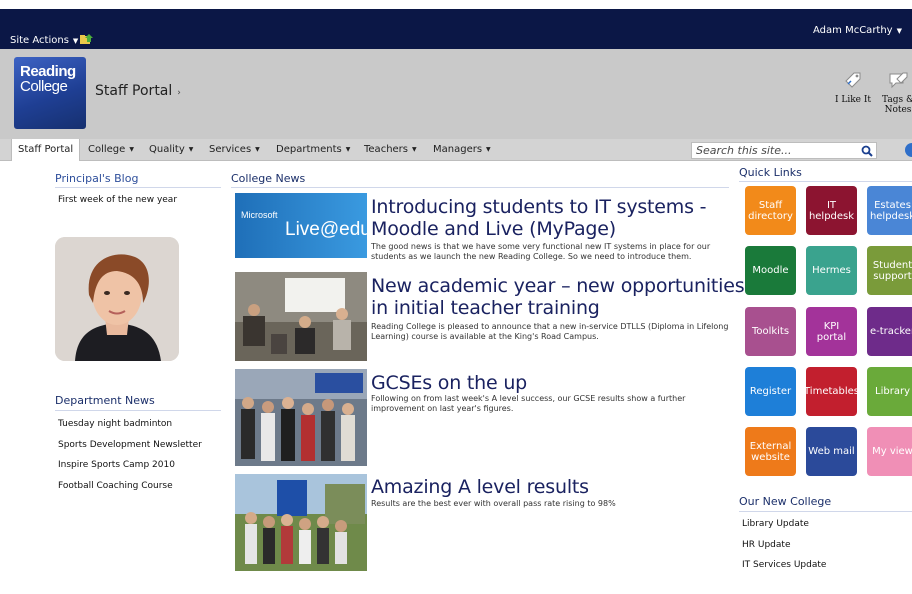 The height and width of the screenshot is (594, 912). What do you see at coordinates (301, 316) in the screenshot?
I see `teacher-training-photo` at bounding box center [301, 316].